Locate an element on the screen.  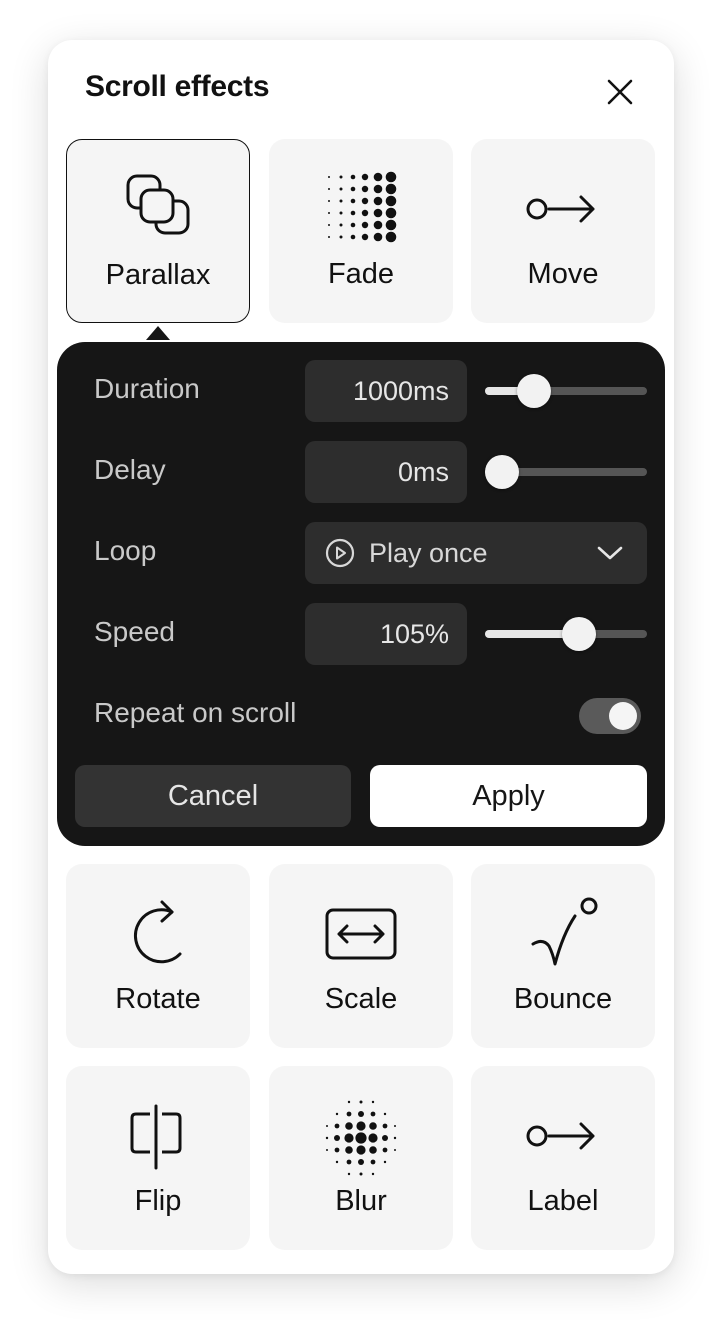
scale-icon is located at coordinates (361, 934).